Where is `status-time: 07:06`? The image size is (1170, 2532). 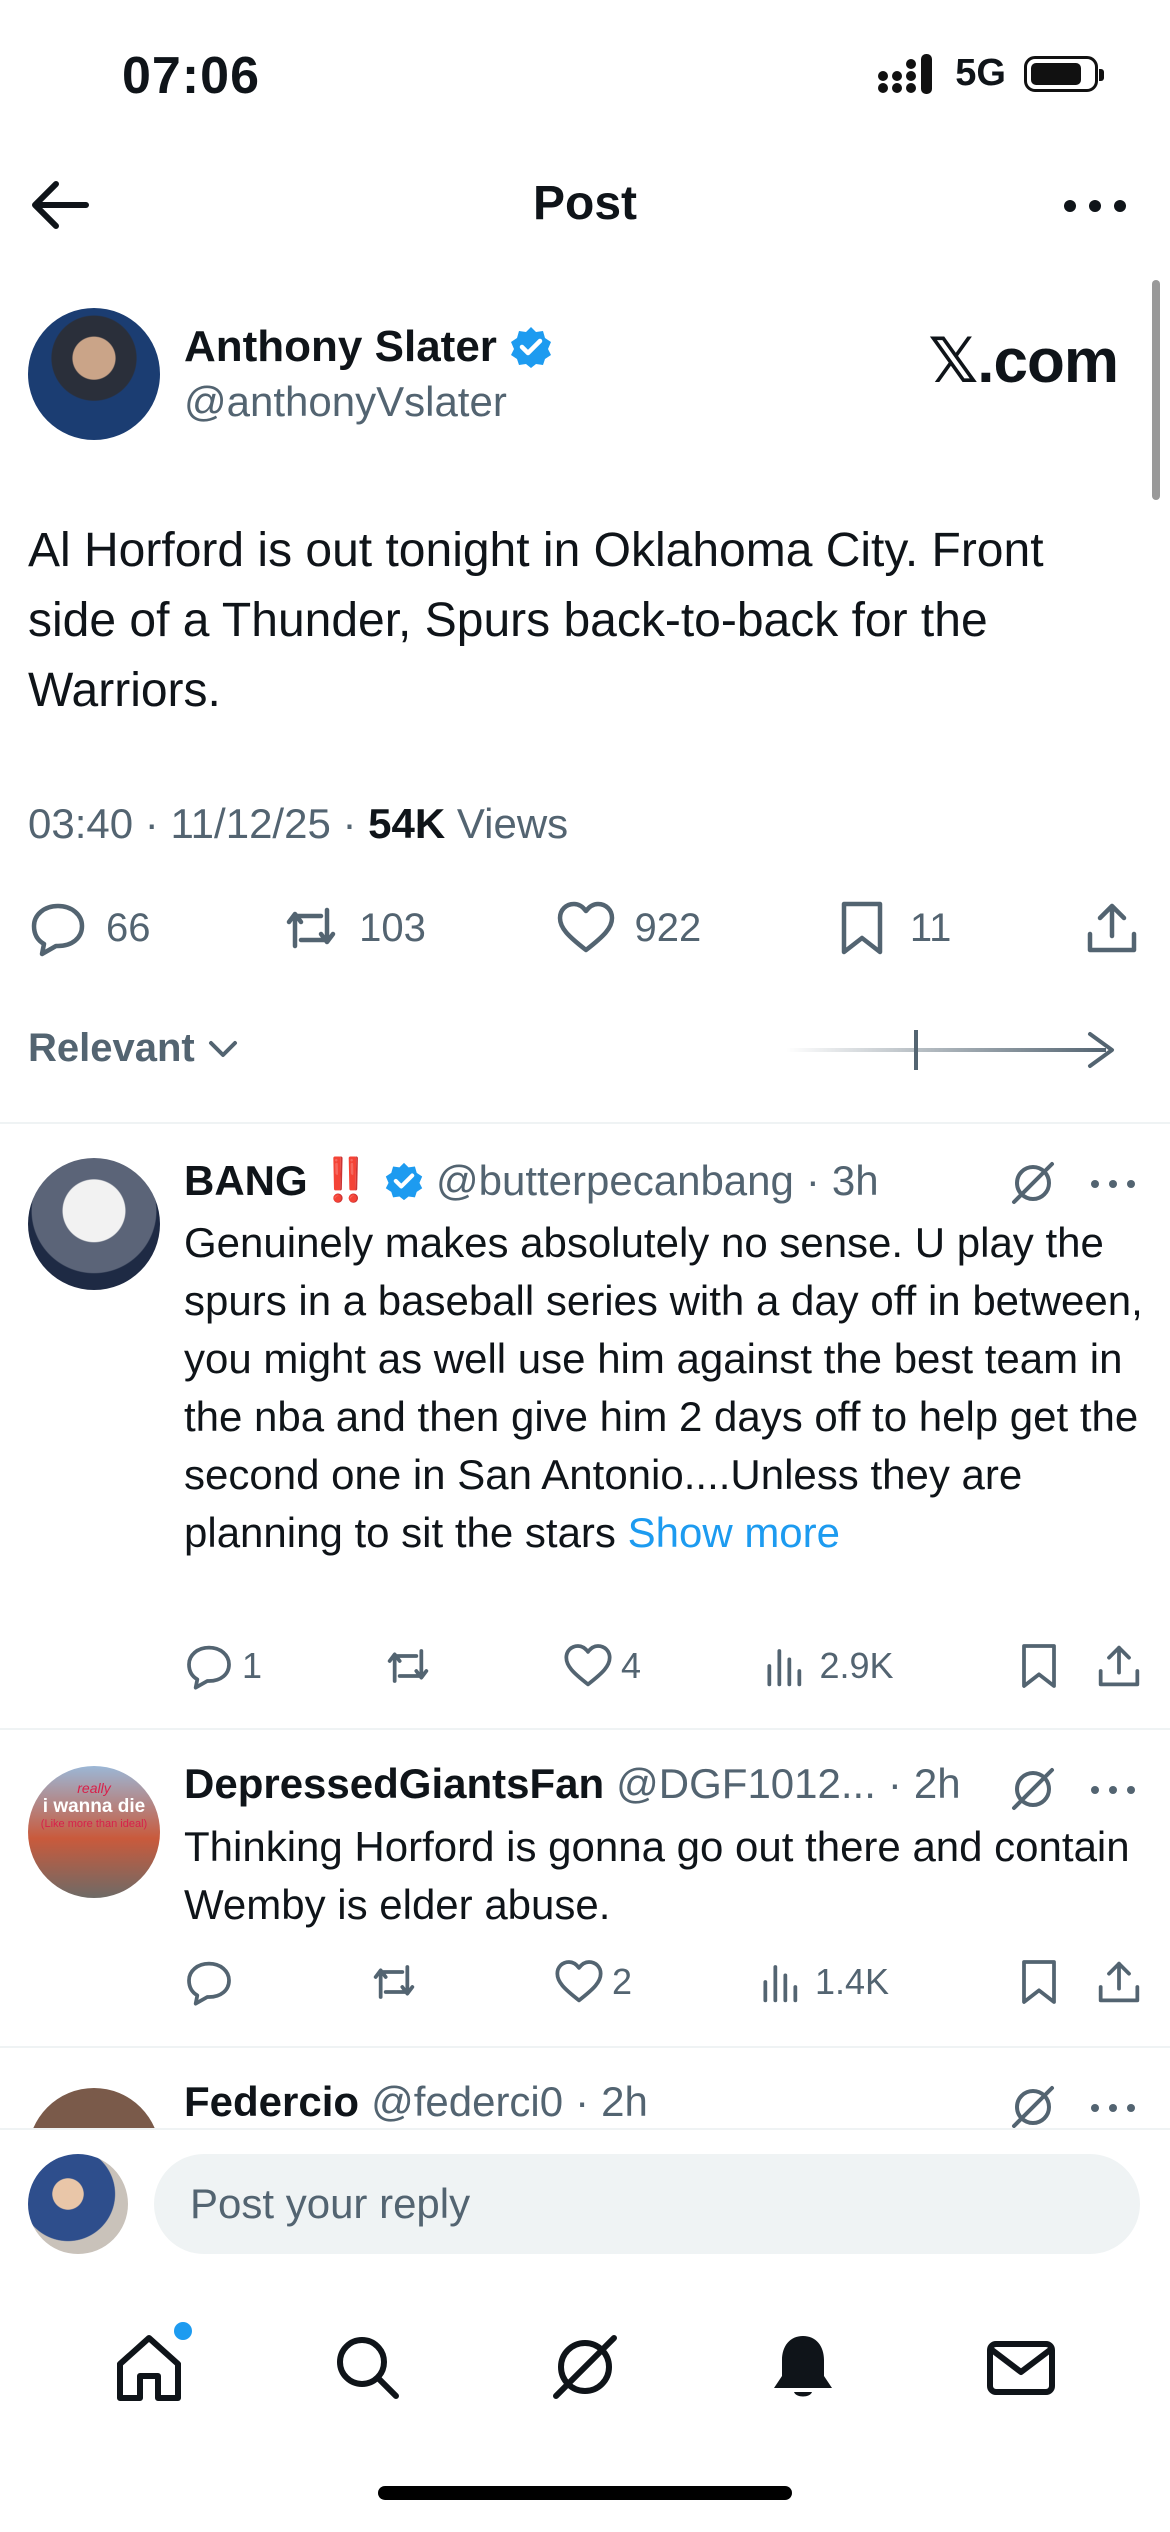 status-time: 07:06 is located at coordinates (191, 76).